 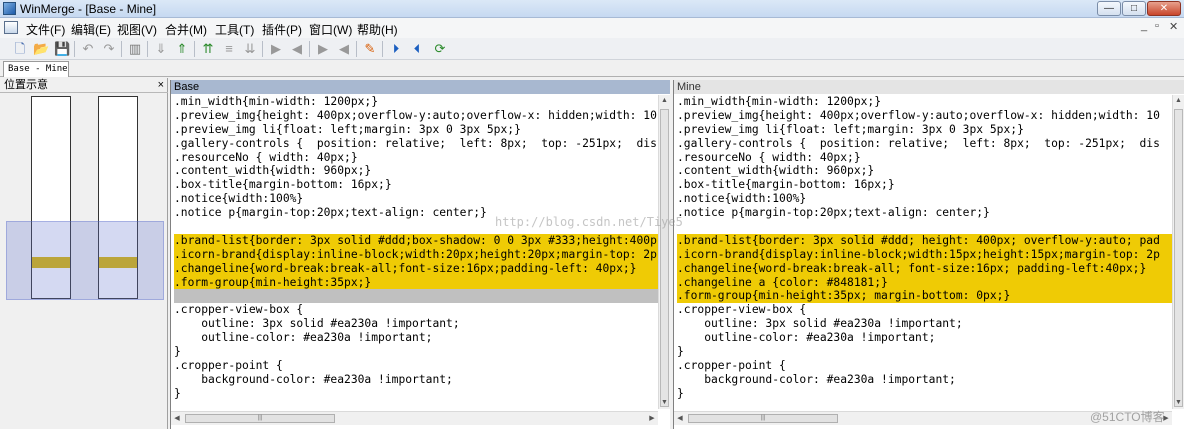 I want to click on edit-icon: ✎, so click(x=370, y=49).